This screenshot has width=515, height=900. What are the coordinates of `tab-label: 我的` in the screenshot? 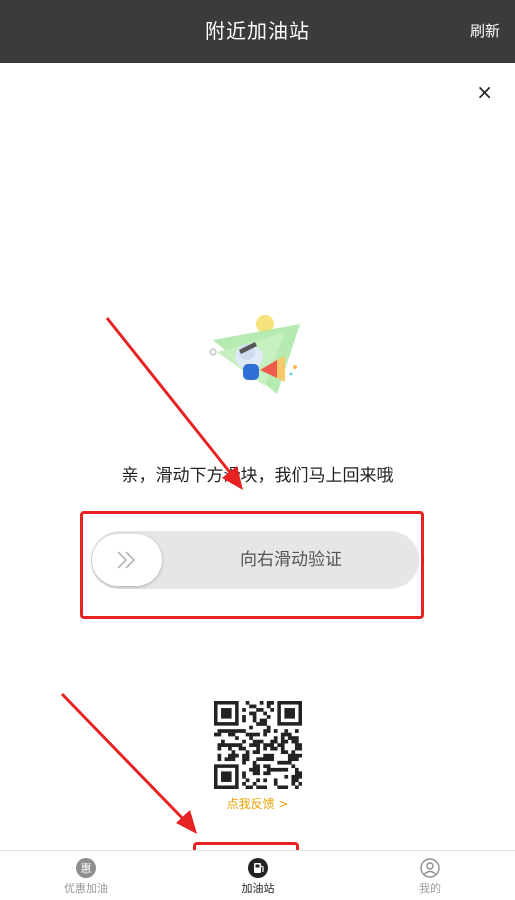 It's located at (430, 888).